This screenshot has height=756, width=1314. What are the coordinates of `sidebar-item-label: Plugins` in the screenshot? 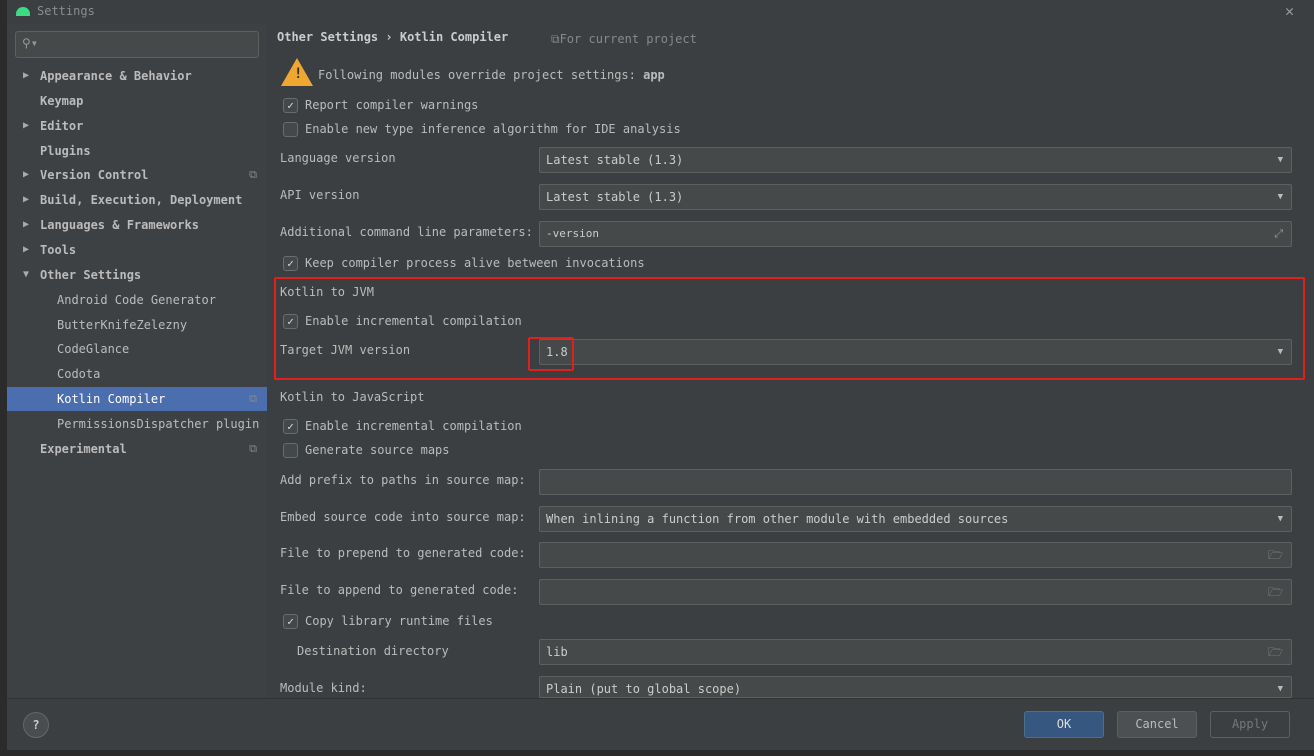 It's located at (65, 150).